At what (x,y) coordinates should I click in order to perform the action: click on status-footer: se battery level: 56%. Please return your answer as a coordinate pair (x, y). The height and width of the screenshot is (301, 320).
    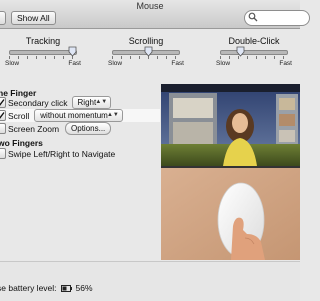
    Looking at the image, I should click on (150, 281).